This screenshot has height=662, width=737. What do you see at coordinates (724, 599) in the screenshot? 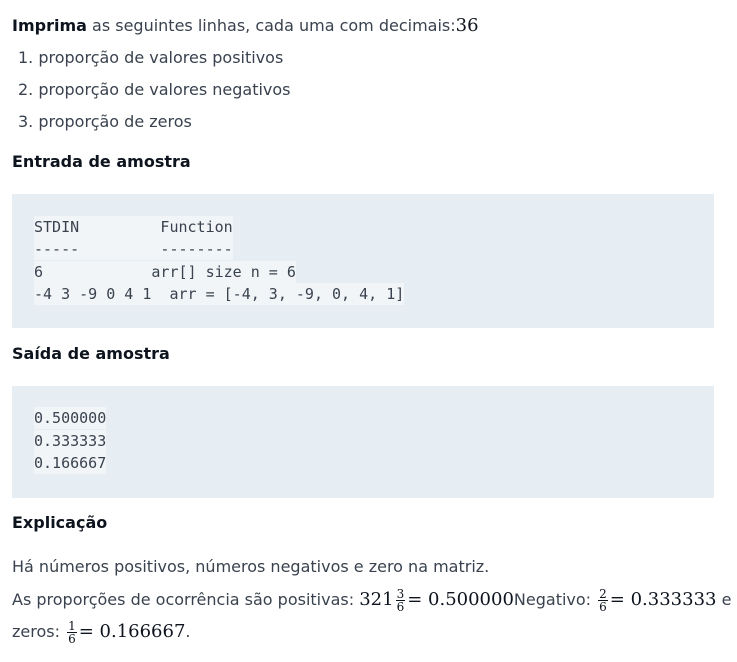
I see `conjunction: e` at bounding box center [724, 599].